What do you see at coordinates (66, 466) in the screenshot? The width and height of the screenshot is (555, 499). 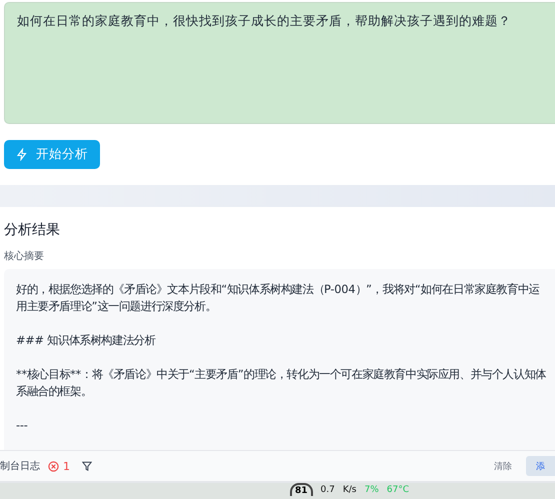 I see `error-count: 1` at bounding box center [66, 466].